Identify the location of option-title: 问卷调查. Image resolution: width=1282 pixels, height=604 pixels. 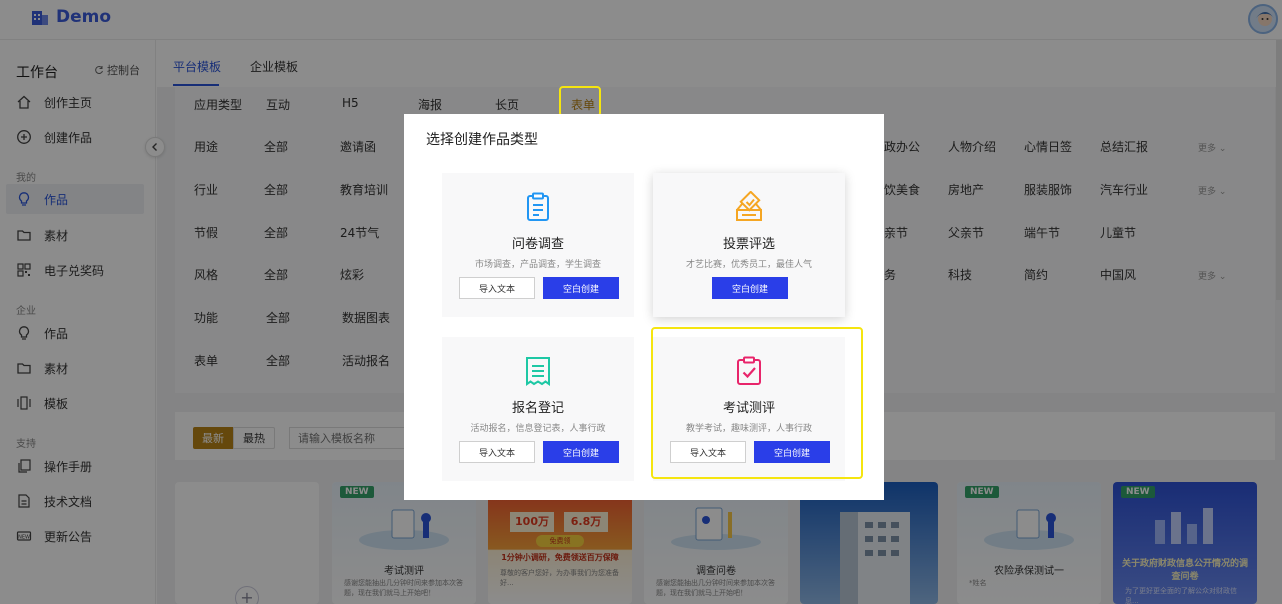
(537, 244).